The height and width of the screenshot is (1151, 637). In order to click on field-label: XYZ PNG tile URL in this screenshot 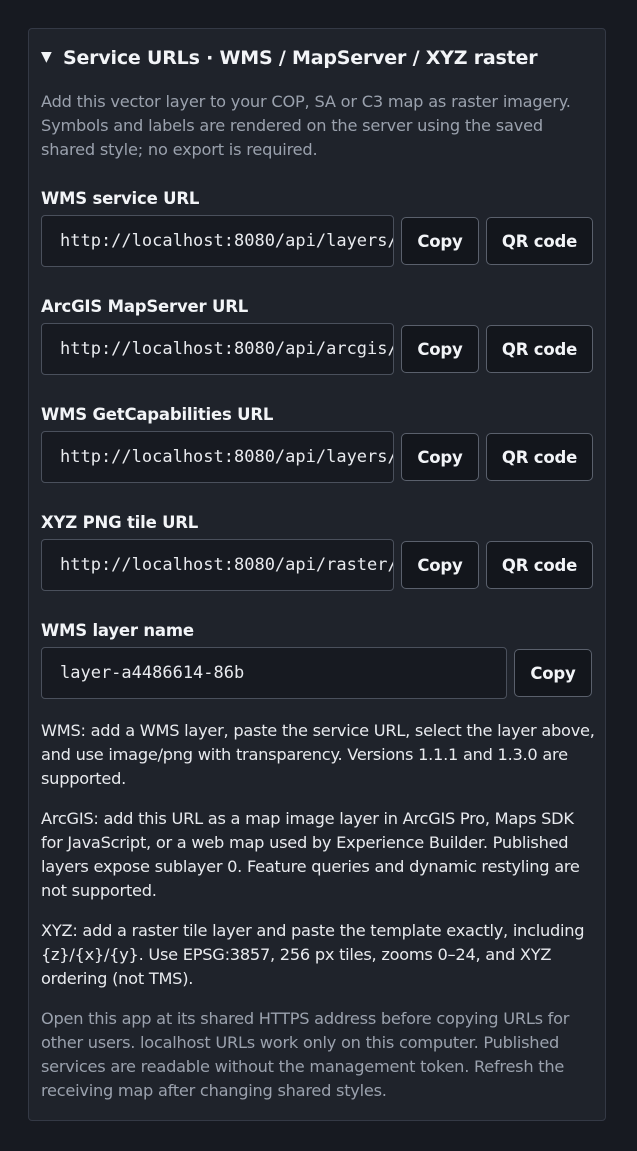, I will do `click(120, 522)`.